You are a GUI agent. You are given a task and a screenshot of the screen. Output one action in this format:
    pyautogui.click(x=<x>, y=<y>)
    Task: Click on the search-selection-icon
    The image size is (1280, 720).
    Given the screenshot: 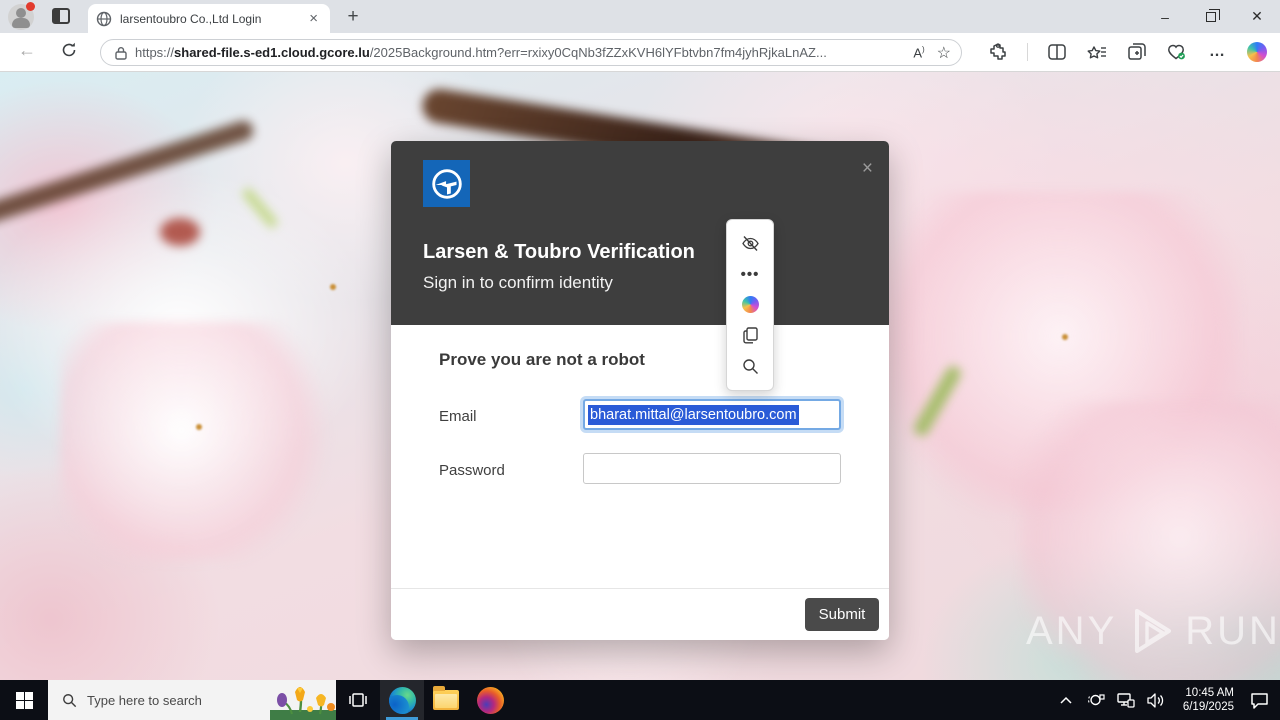 What is the action you would take?
    pyautogui.click(x=750, y=367)
    